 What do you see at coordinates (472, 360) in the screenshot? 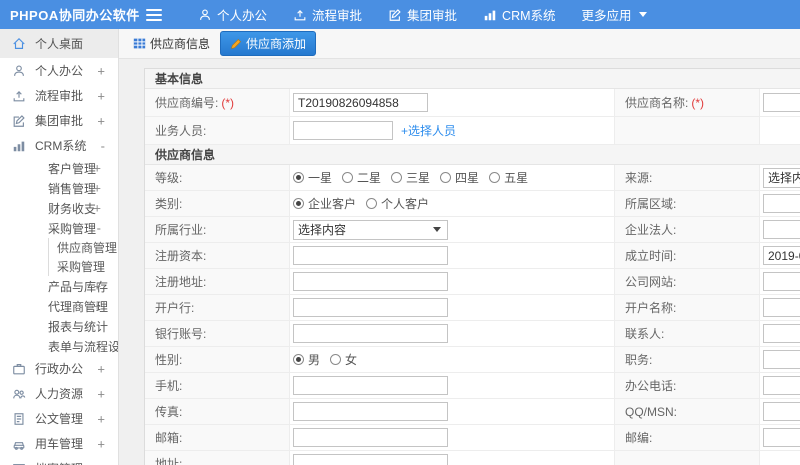
I see `form-row: 性别: 男女职务:` at bounding box center [472, 360].